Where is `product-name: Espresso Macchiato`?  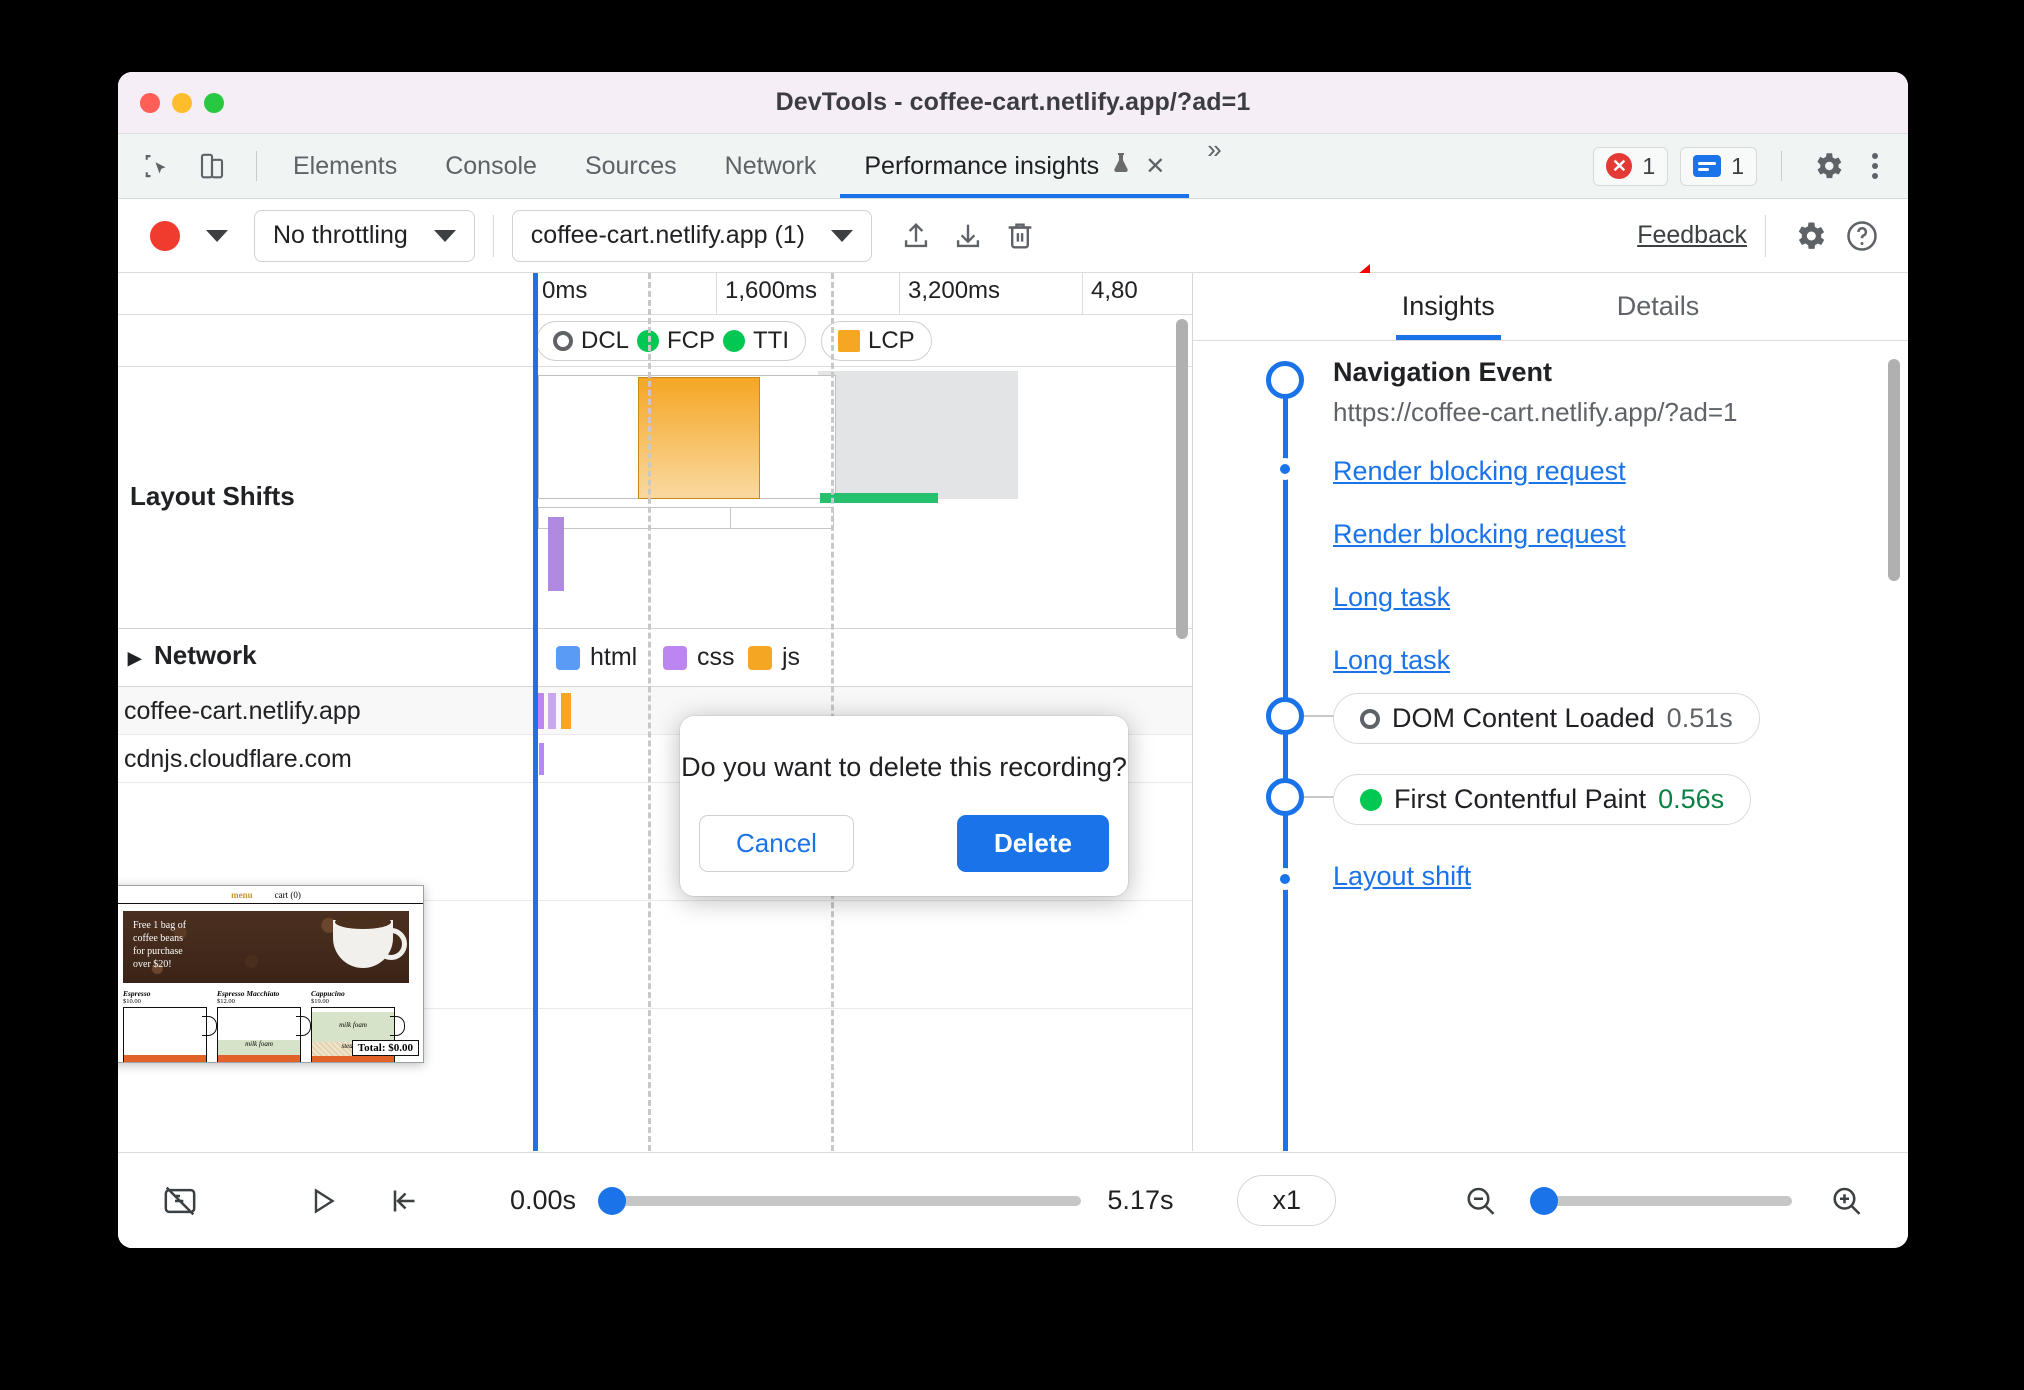
product-name: Espresso Macchiato is located at coordinates (248, 993).